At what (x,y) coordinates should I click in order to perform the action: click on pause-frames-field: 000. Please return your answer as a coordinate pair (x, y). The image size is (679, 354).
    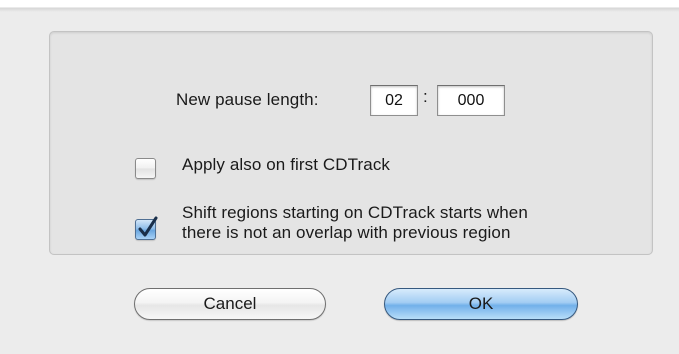
    Looking at the image, I should click on (471, 100).